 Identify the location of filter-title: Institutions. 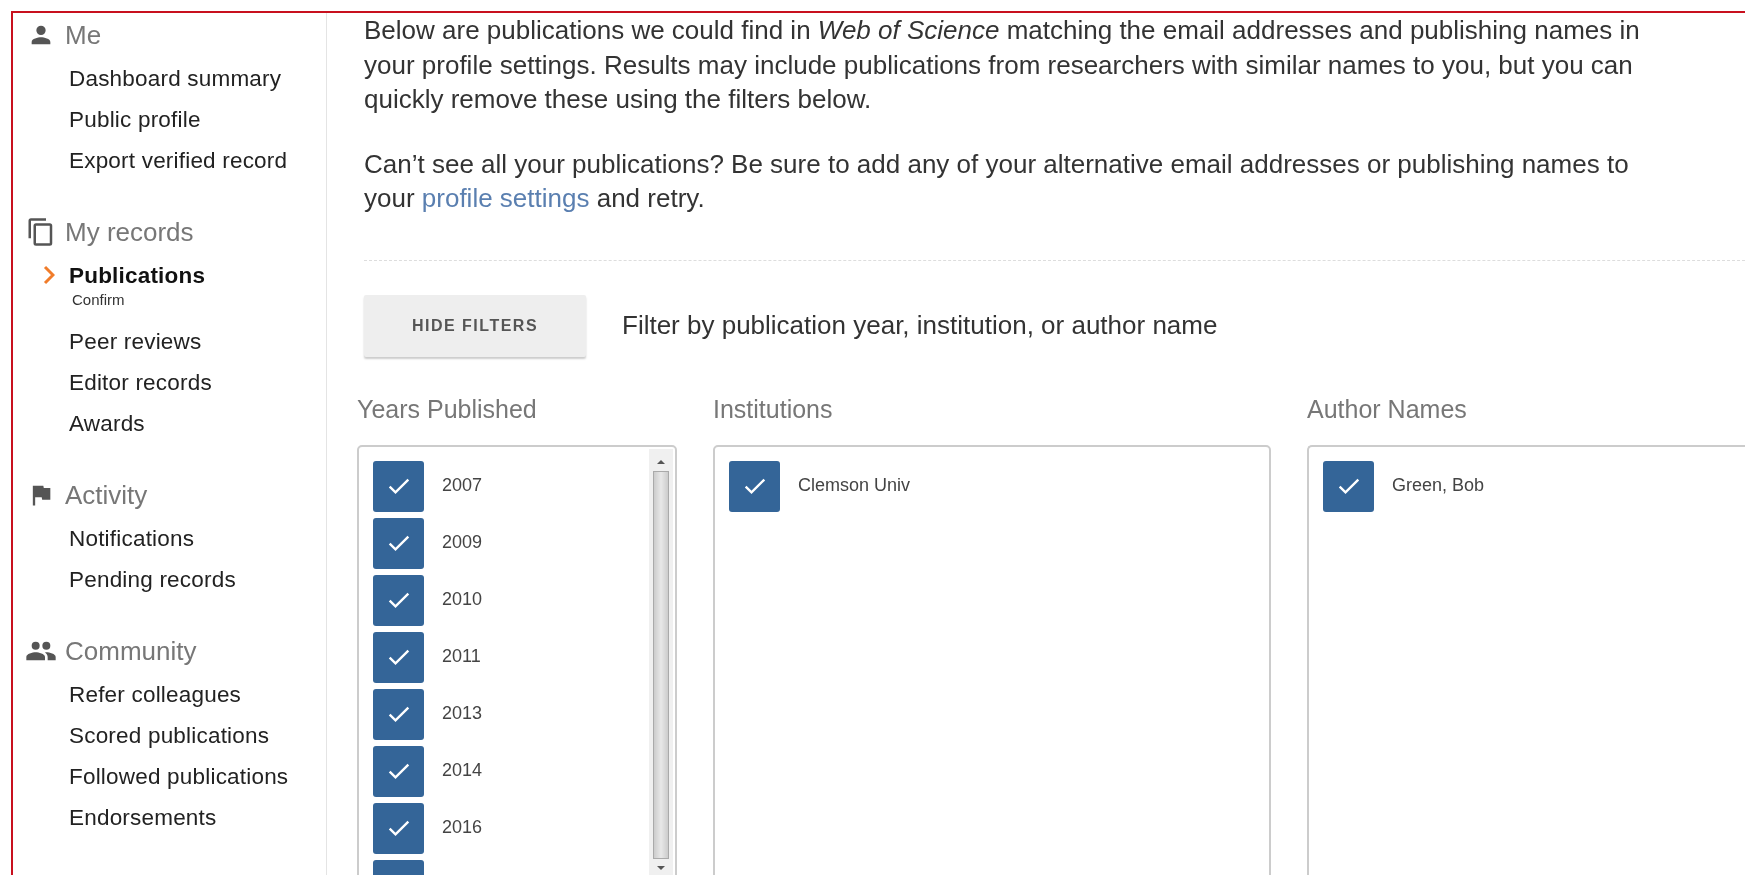
(773, 409).